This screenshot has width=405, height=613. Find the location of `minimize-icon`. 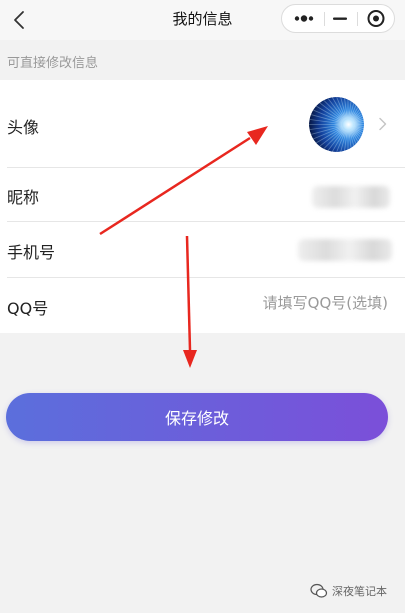

minimize-icon is located at coordinates (340, 18).